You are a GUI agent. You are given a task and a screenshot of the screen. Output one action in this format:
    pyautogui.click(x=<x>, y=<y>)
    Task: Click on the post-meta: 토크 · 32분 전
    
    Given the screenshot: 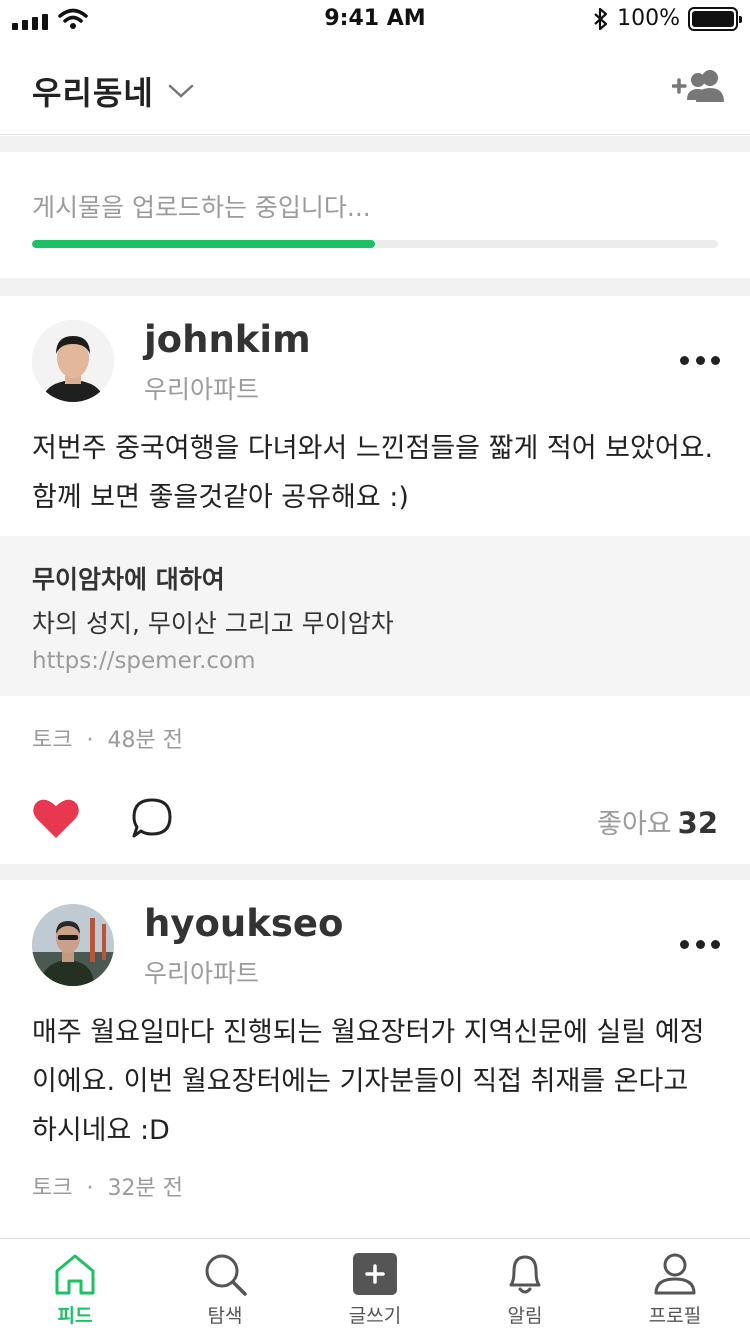 What is the action you would take?
    pyautogui.click(x=107, y=1188)
    